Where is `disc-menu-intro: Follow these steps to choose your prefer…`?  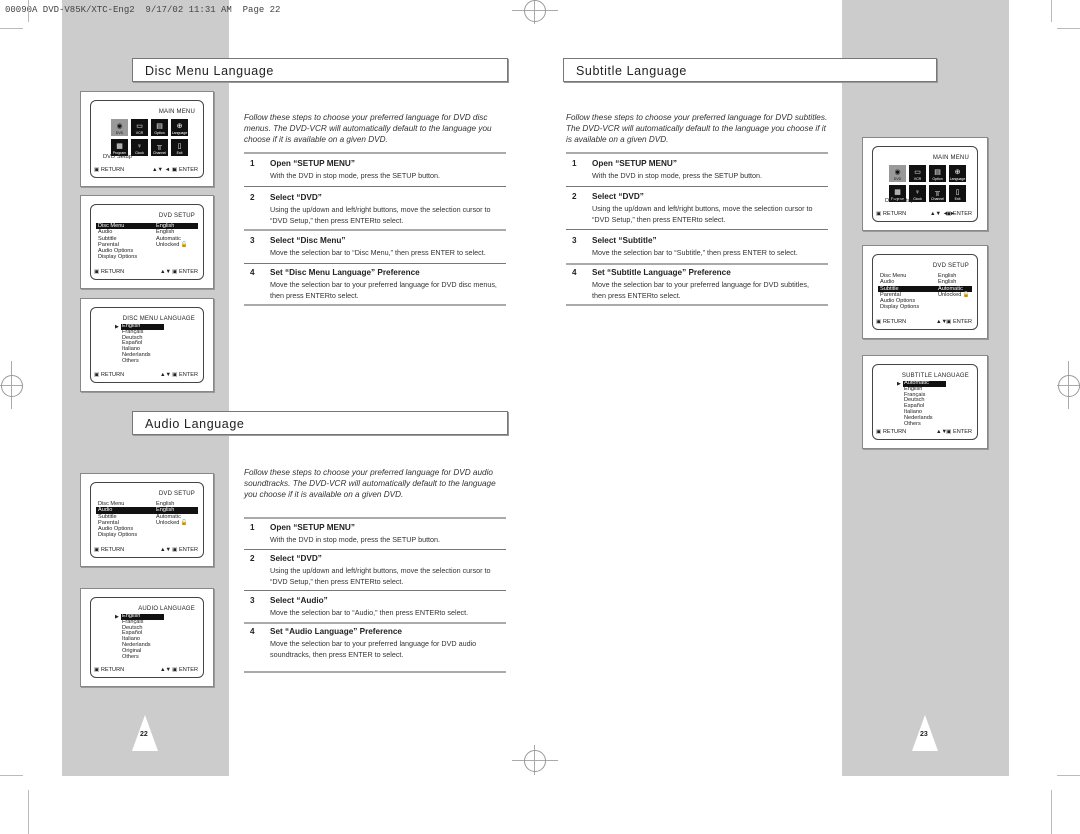 disc-menu-intro: Follow these steps to choose your prefer… is located at coordinates (368, 128).